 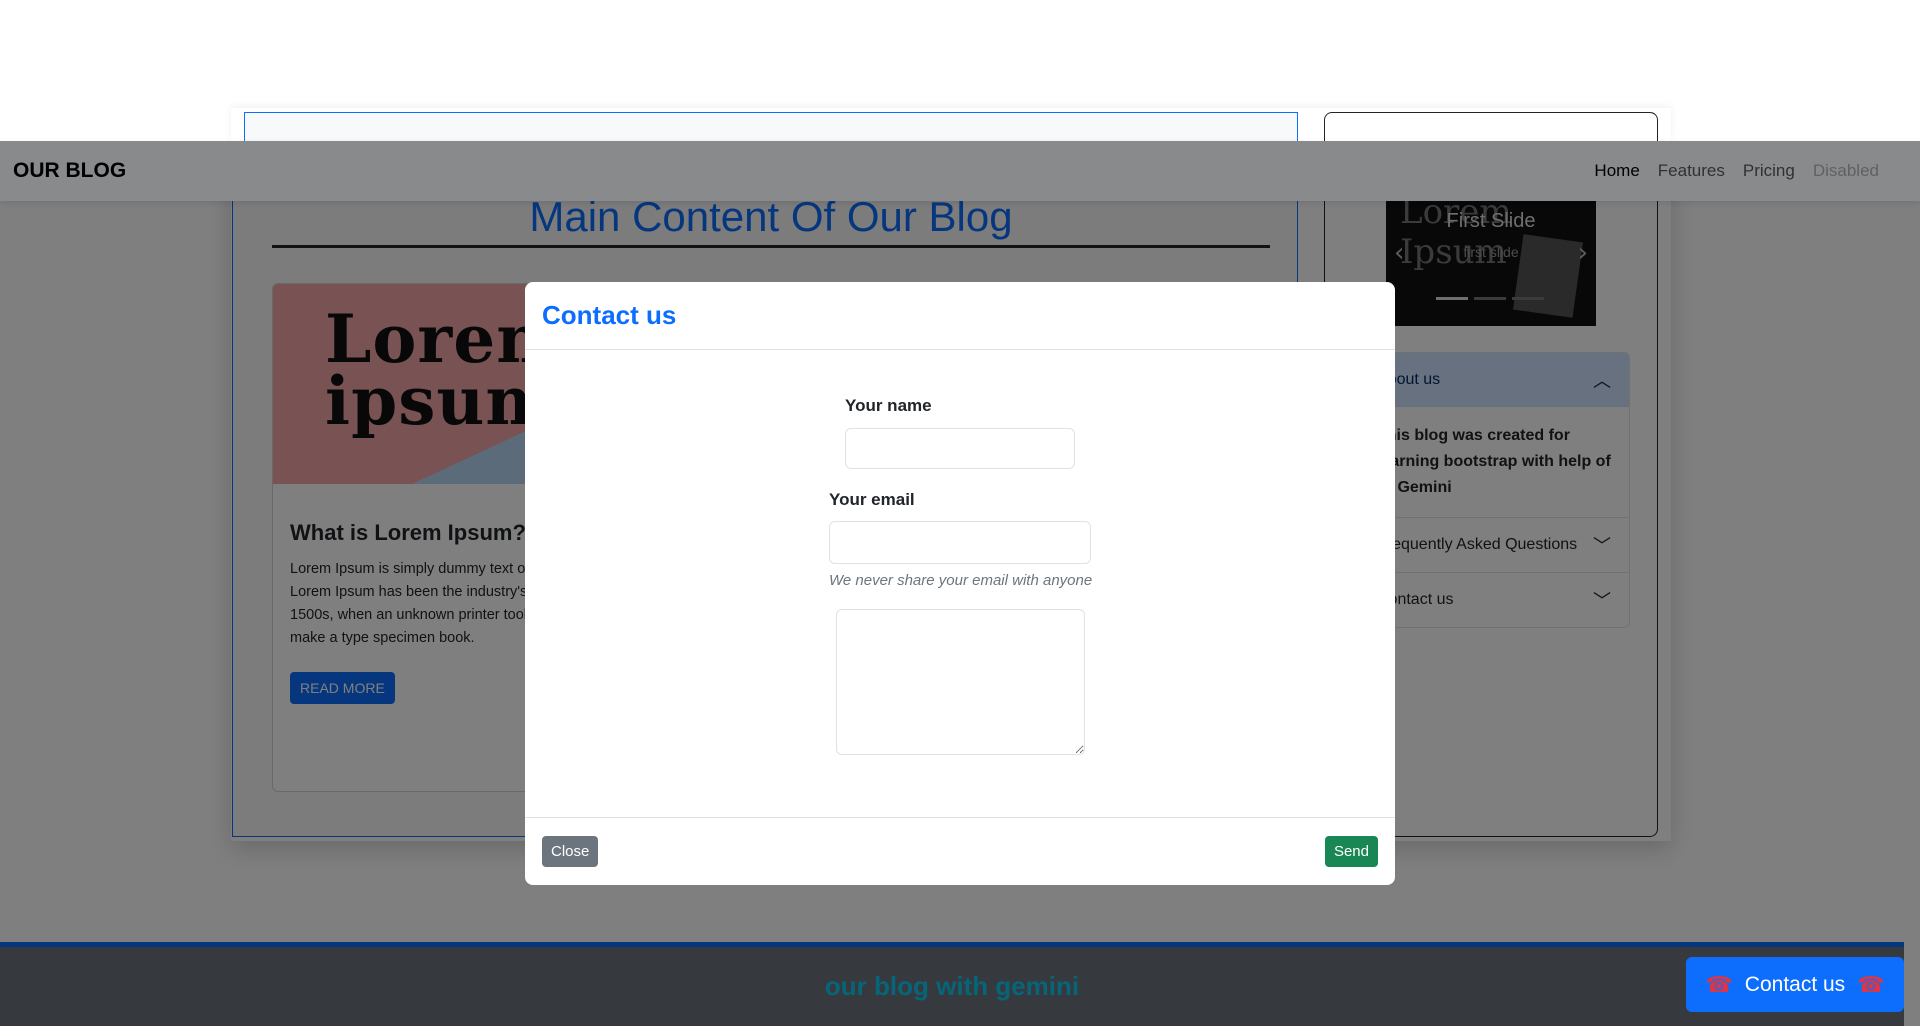 What do you see at coordinates (1769, 171) in the screenshot?
I see `nav-link-pricing: Pricing` at bounding box center [1769, 171].